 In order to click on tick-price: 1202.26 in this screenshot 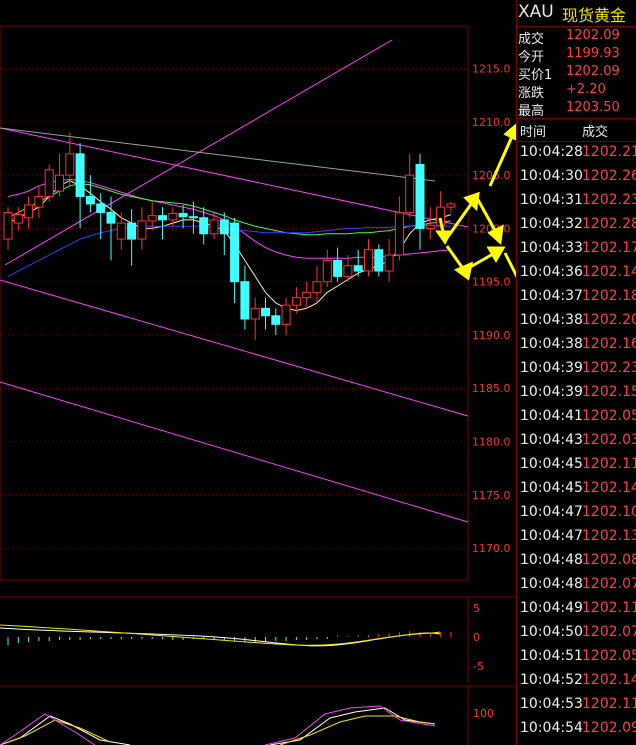, I will do `click(609, 176)`.